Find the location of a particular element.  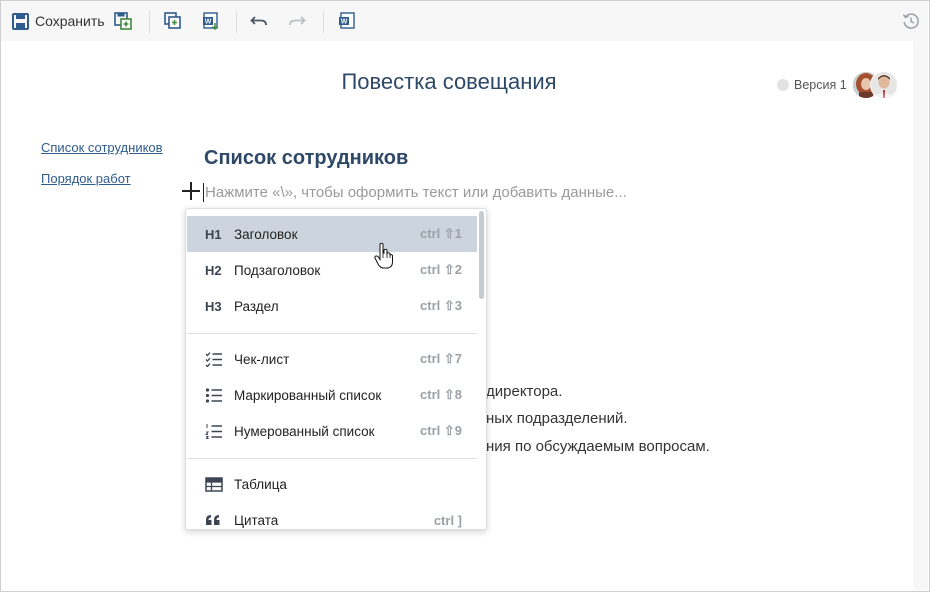

user-avatar-icon is located at coordinates (884, 85).